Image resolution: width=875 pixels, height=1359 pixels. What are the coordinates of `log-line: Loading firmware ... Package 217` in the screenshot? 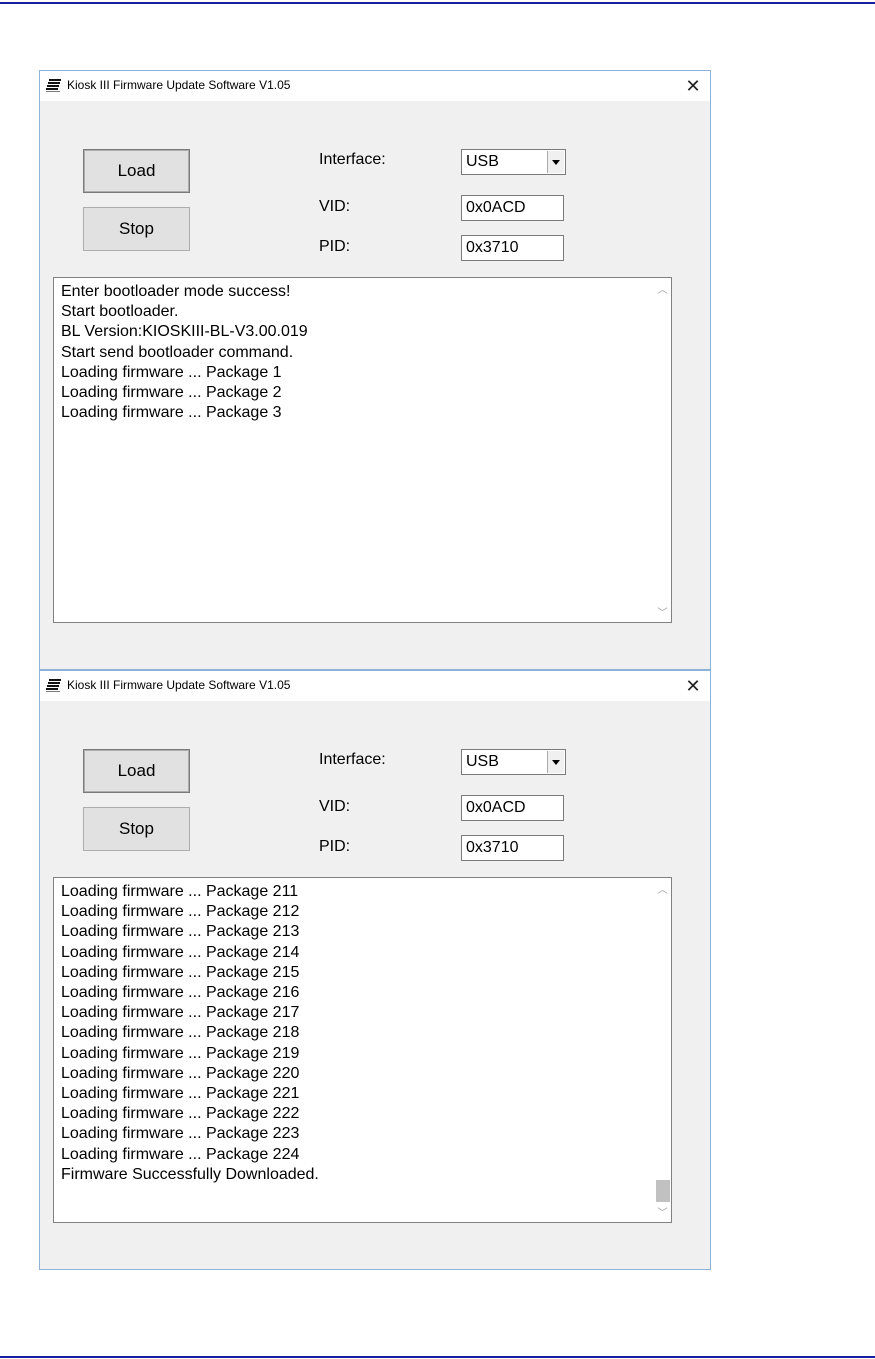 It's located at (180, 1013).